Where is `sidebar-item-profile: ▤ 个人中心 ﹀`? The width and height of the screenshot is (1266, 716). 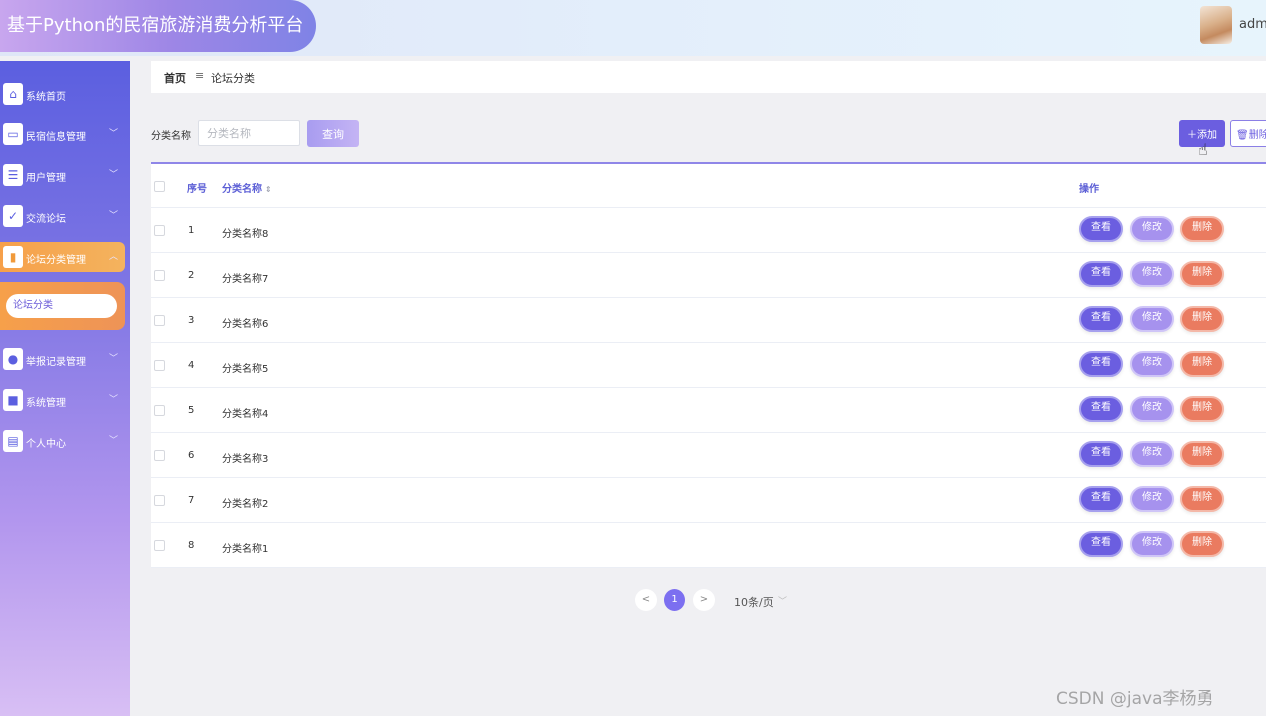
sidebar-item-profile: ▤ 个人中心 ﹀ is located at coordinates (62, 441).